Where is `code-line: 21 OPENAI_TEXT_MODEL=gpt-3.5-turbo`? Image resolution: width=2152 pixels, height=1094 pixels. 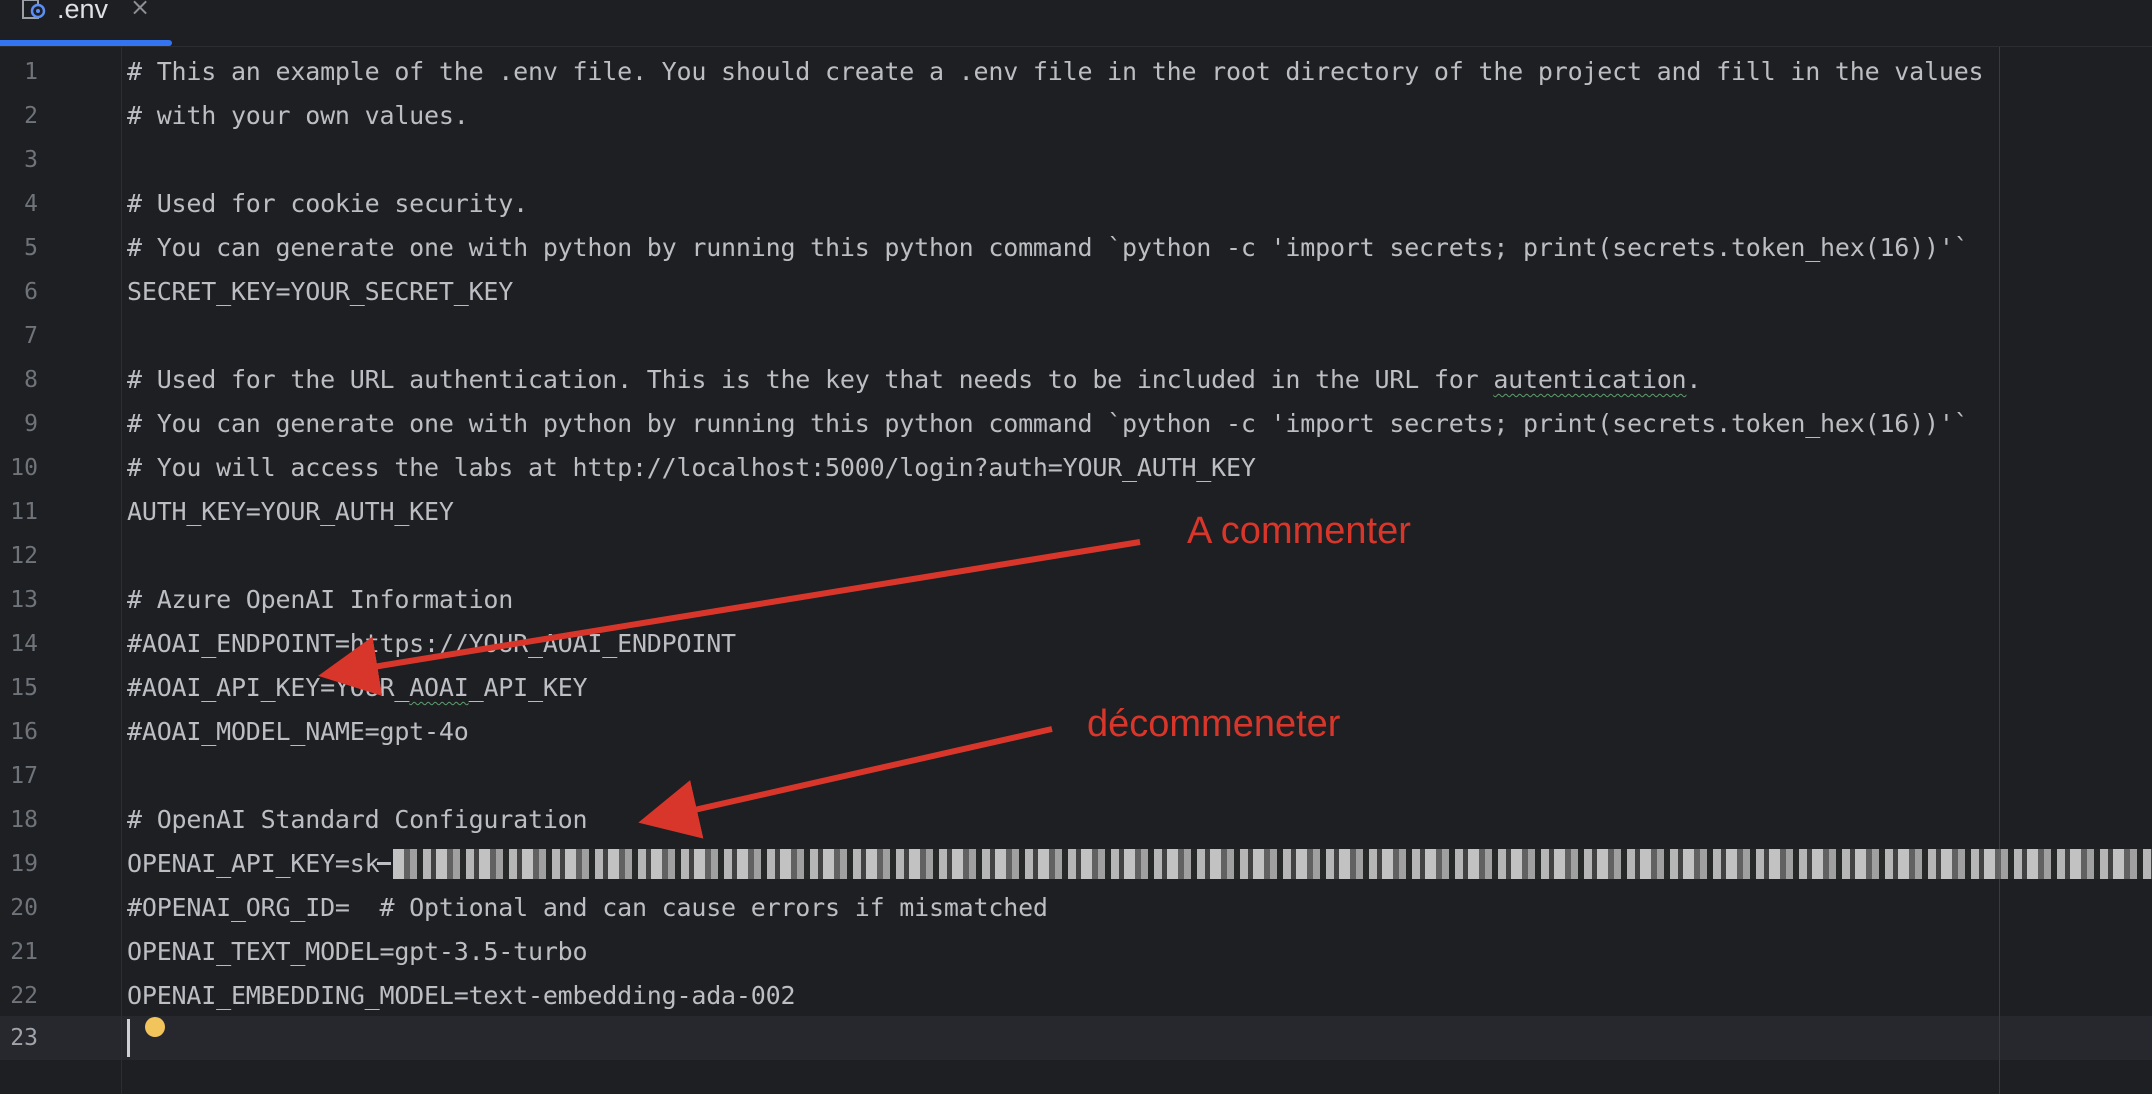 code-line: 21 OPENAI_TEXT_MODEL=gpt-3.5-turbo is located at coordinates (1076, 952).